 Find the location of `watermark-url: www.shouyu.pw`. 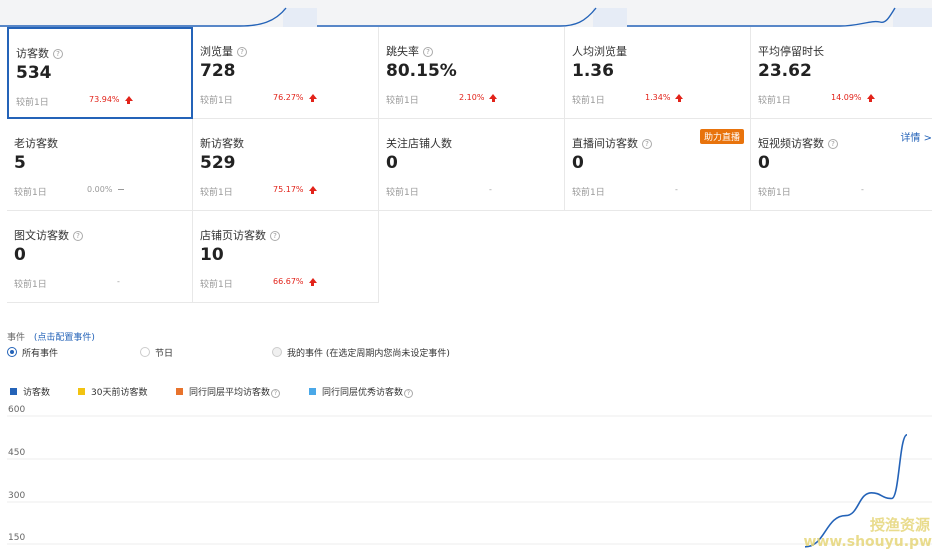

watermark-url: www.shouyu.pw is located at coordinates (867, 542).